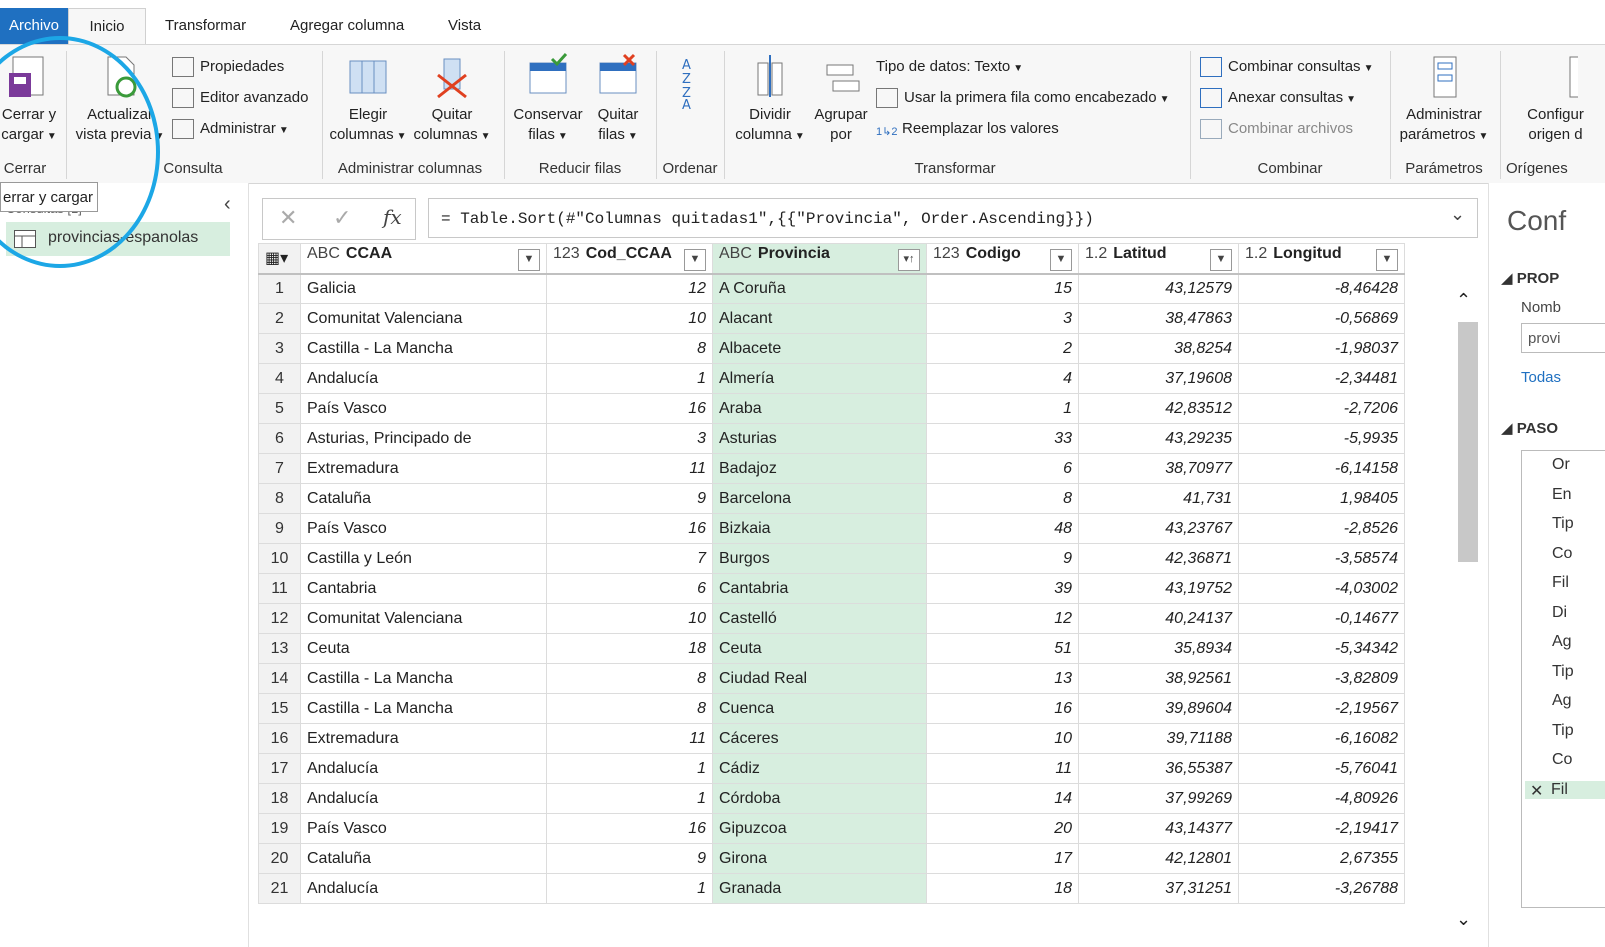 This screenshot has width=1605, height=947. Describe the element at coordinates (1002, 828) in the screenshot. I see `cell-codigo: 20` at that location.